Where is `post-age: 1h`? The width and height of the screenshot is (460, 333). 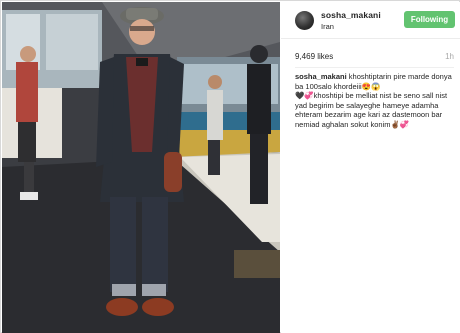
post-age: 1h is located at coordinates (449, 56).